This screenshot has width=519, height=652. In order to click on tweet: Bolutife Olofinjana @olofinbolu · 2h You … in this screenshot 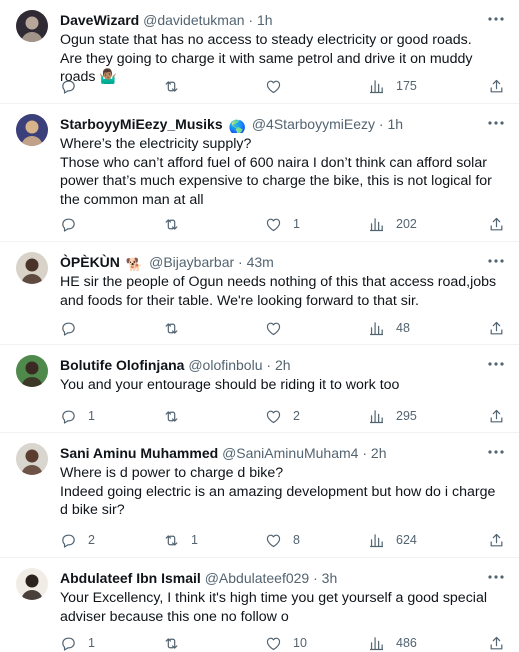, I will do `click(259, 389)`.